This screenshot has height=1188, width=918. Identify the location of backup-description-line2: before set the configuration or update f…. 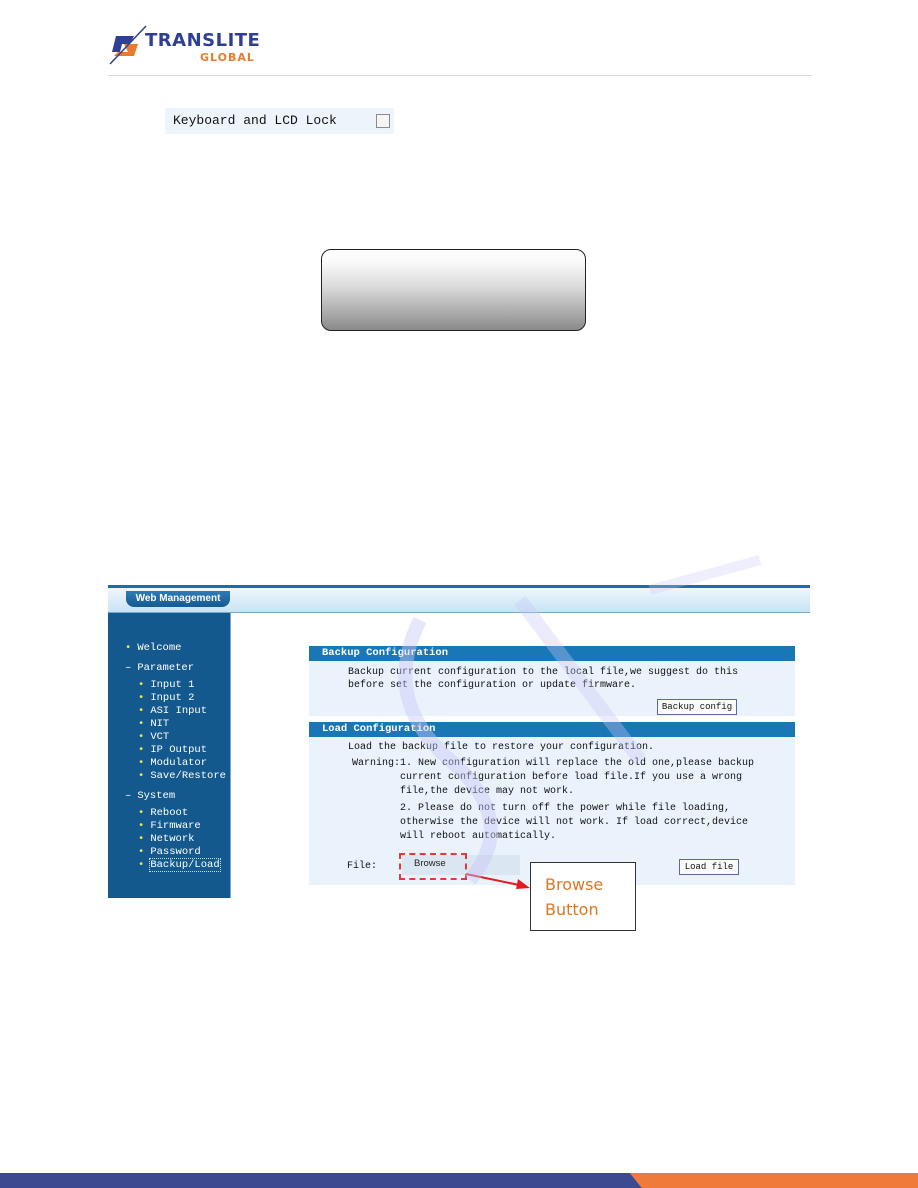
(492, 685).